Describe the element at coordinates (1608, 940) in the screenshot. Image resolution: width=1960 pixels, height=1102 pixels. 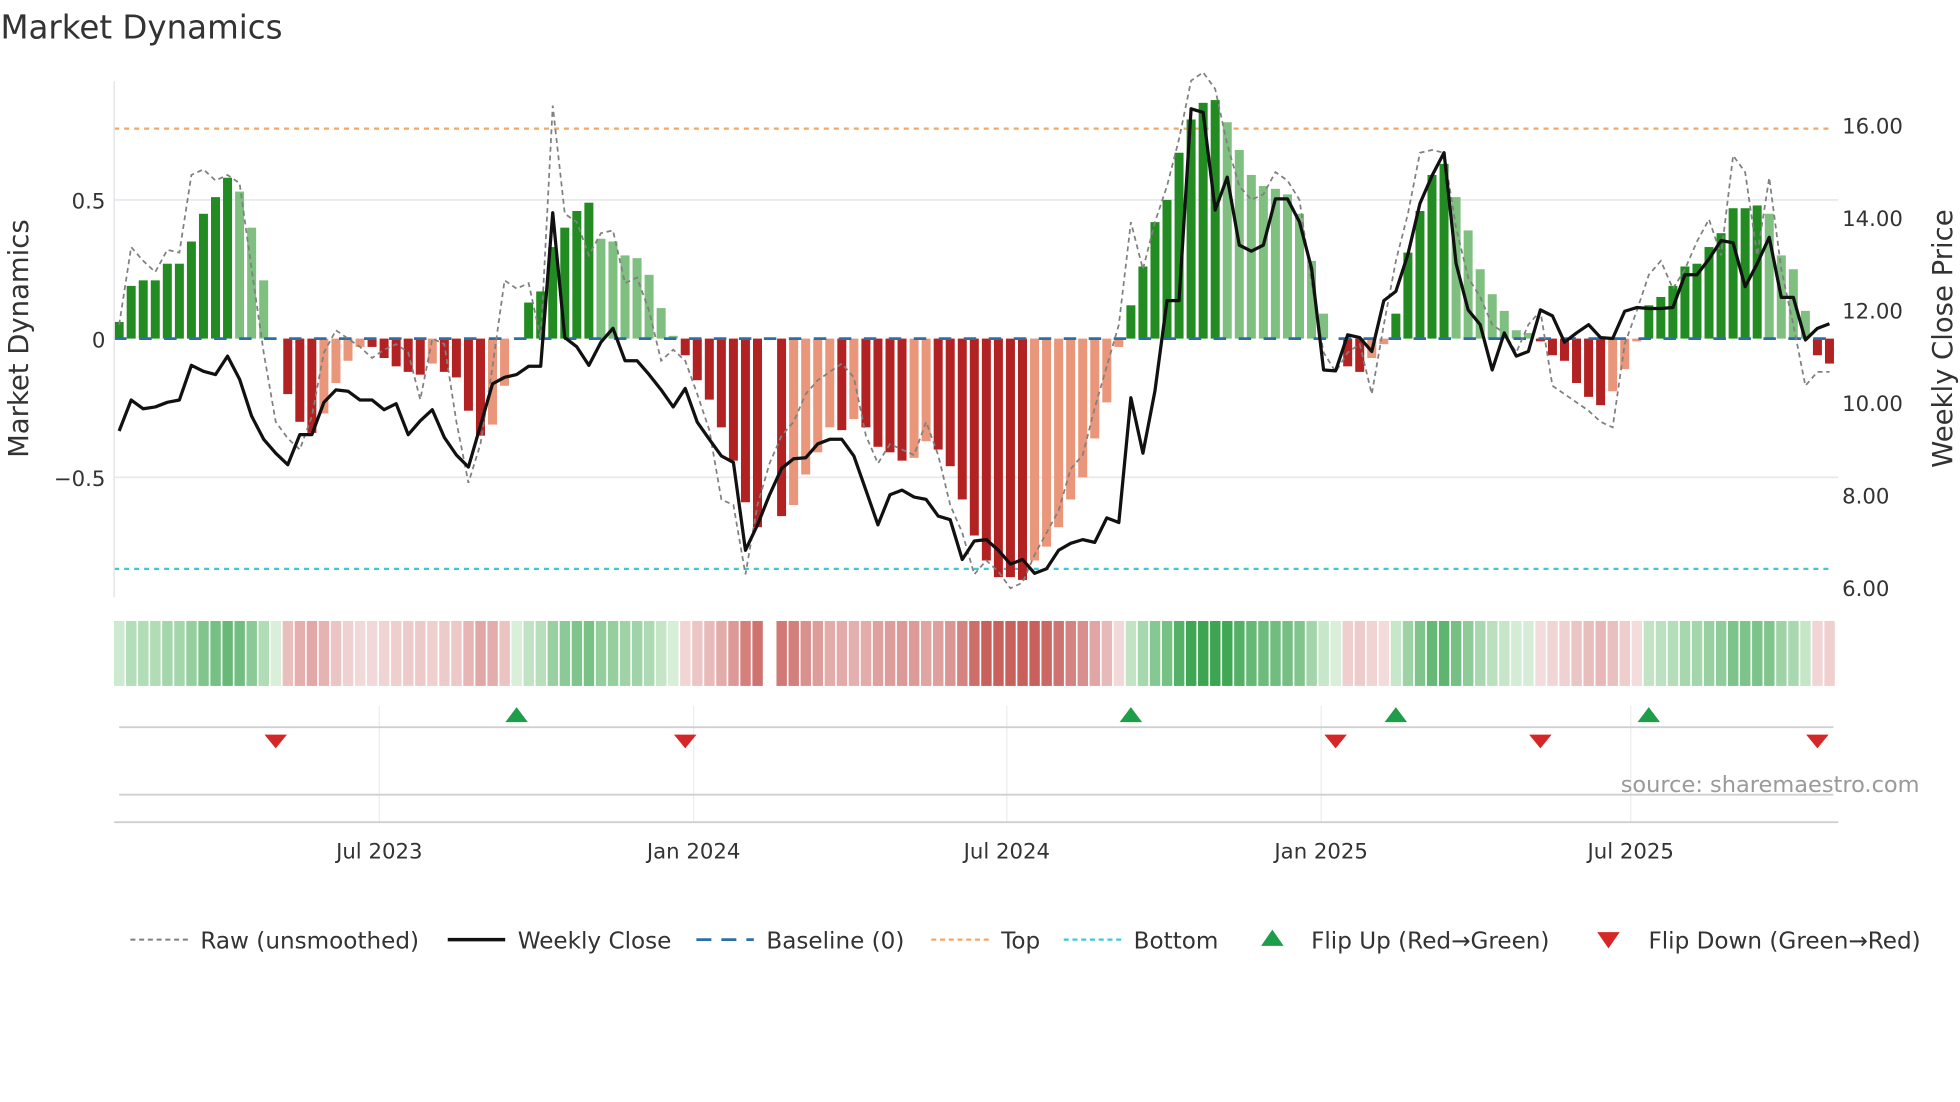
I see `legend-flip-down-icon` at that location.